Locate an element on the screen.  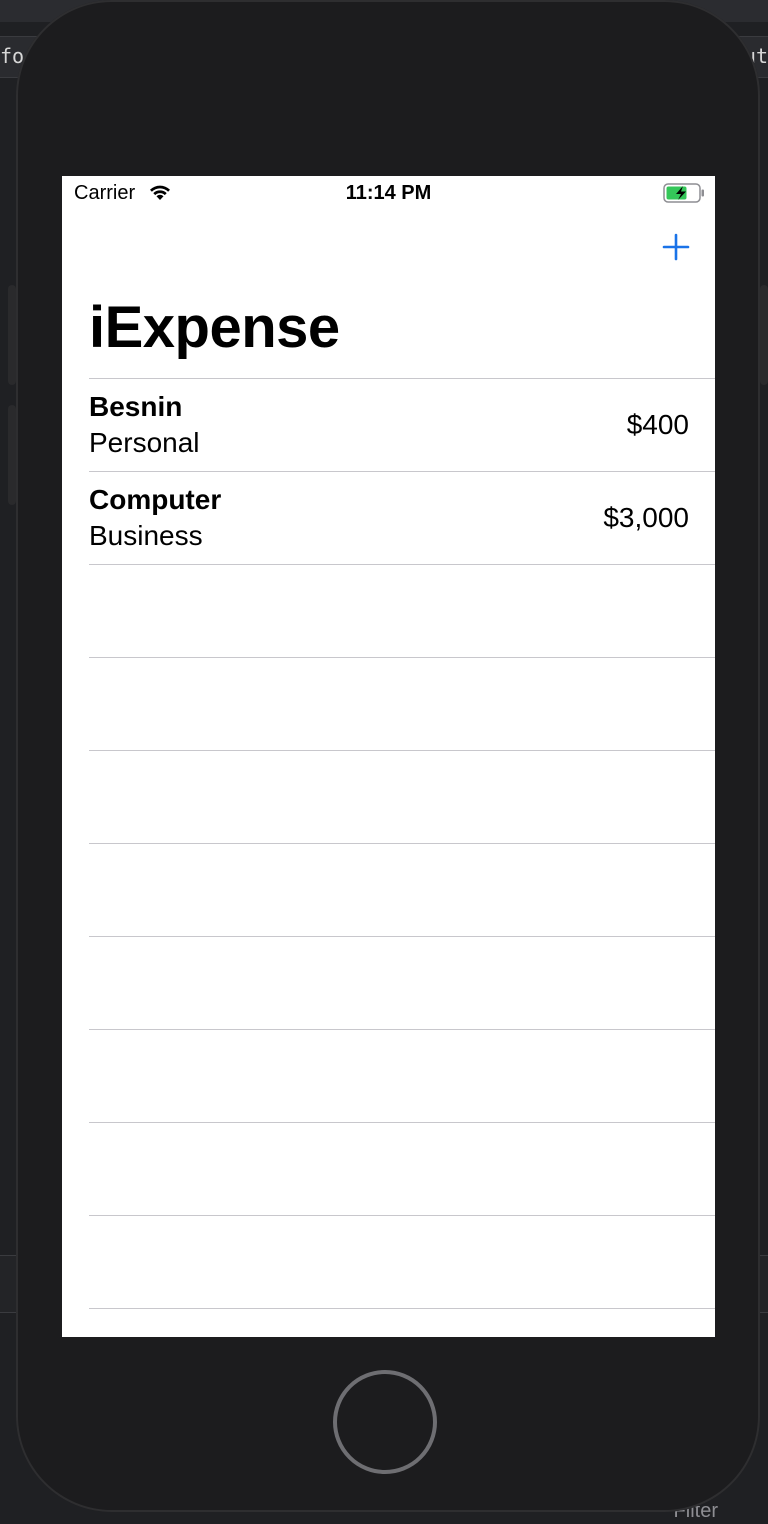
page-title: iExpense is located at coordinates (214, 327).